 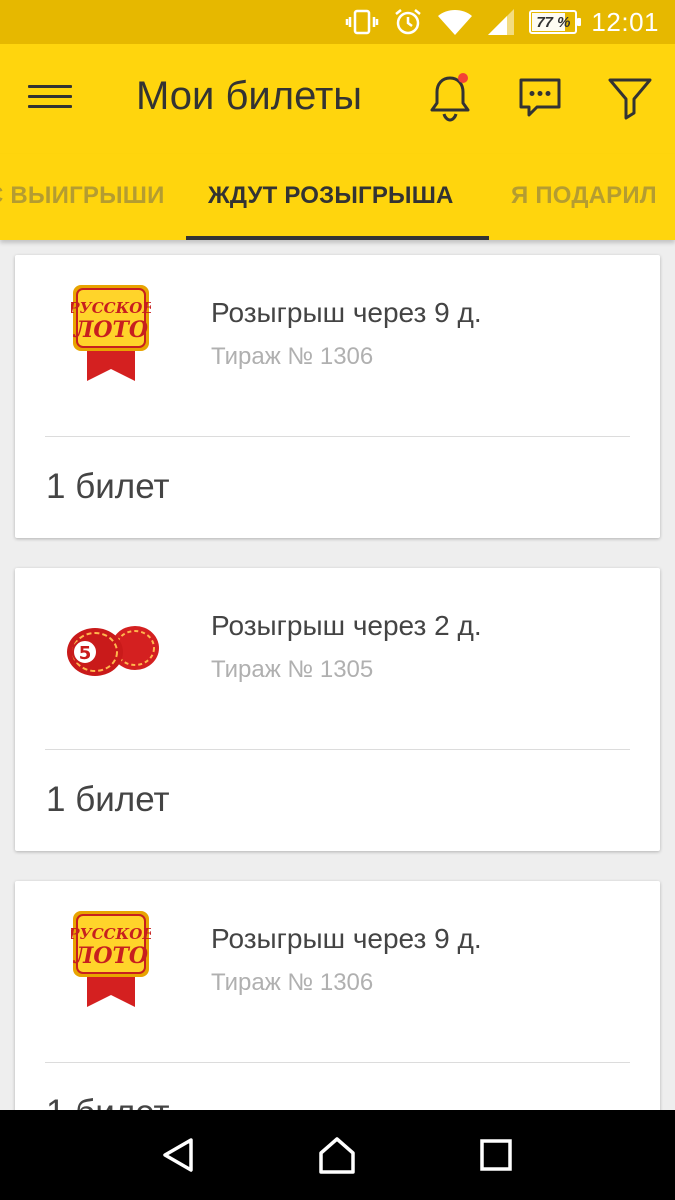 I want to click on recents-icon, so click(x=496, y=1155).